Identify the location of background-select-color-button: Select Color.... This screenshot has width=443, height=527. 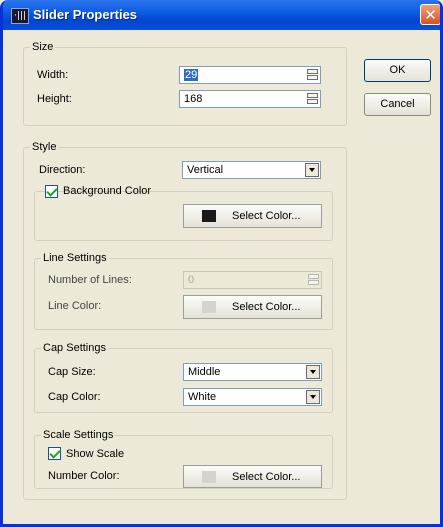
(252, 216).